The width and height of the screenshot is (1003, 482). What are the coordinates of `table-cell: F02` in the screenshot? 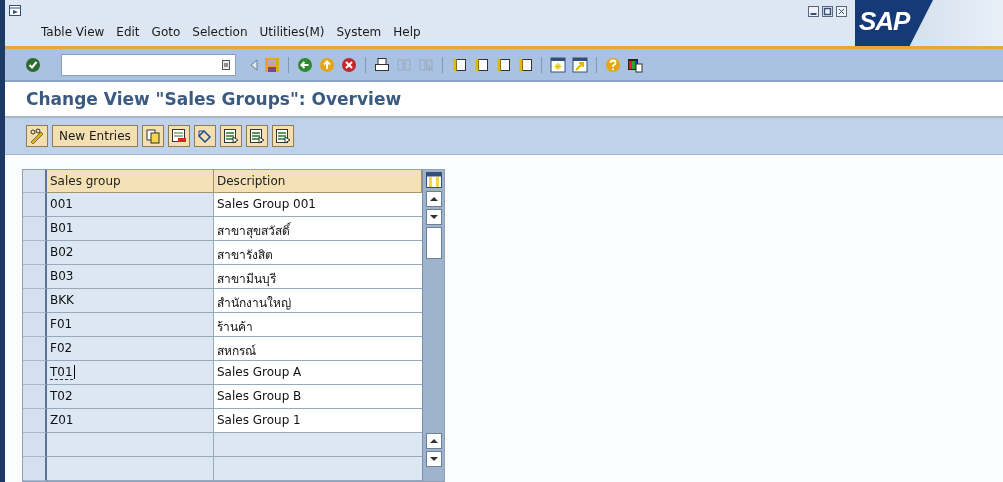 It's located at (130, 349).